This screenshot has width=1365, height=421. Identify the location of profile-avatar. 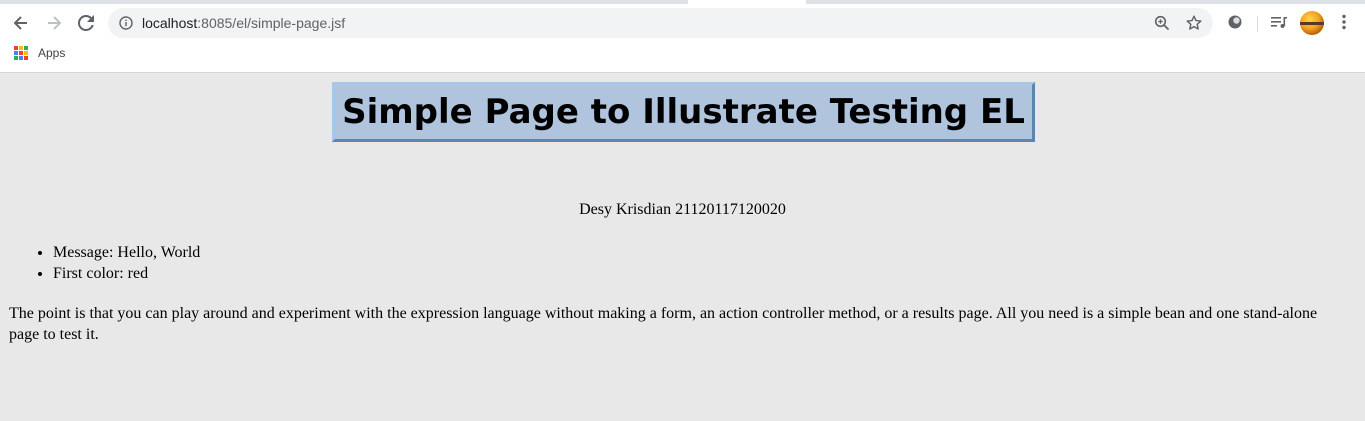
(1312, 23).